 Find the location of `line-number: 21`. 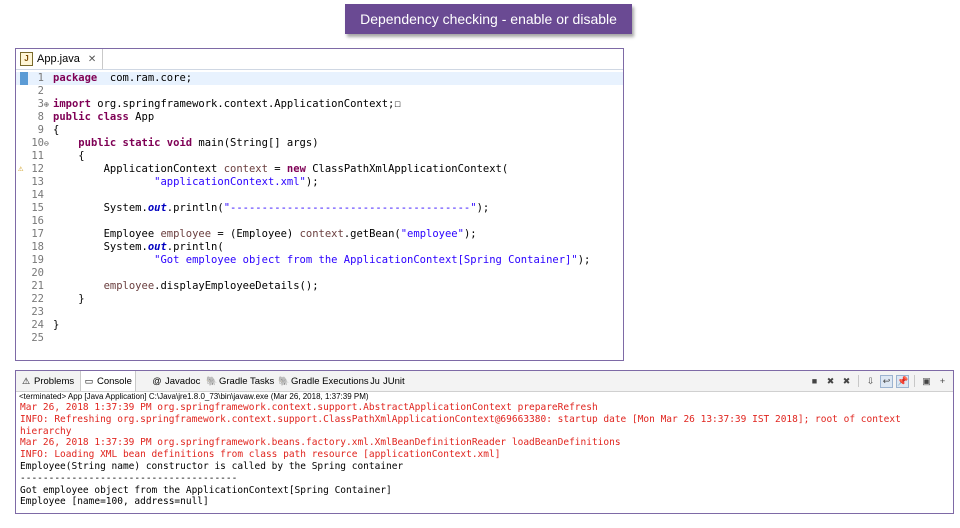

line-number: 21 is located at coordinates (37, 286).